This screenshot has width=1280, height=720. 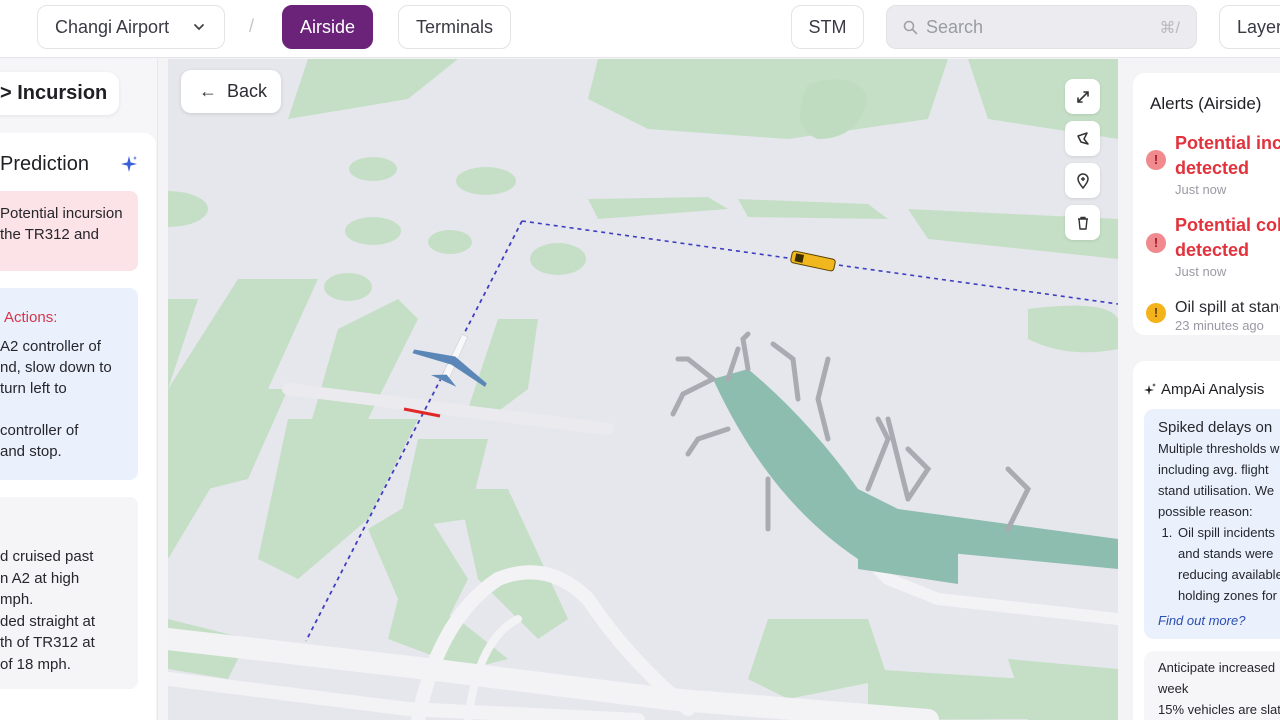 I want to click on action-line: A2 controller of, so click(x=50, y=346).